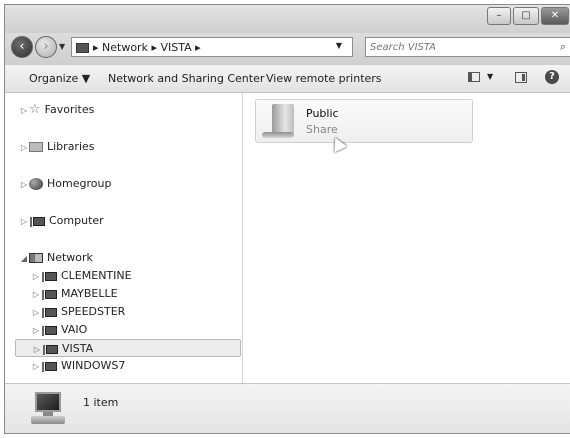 The width and height of the screenshot is (570, 438). Describe the element at coordinates (35, 109) in the screenshot. I see `star-icon: ☆` at that location.